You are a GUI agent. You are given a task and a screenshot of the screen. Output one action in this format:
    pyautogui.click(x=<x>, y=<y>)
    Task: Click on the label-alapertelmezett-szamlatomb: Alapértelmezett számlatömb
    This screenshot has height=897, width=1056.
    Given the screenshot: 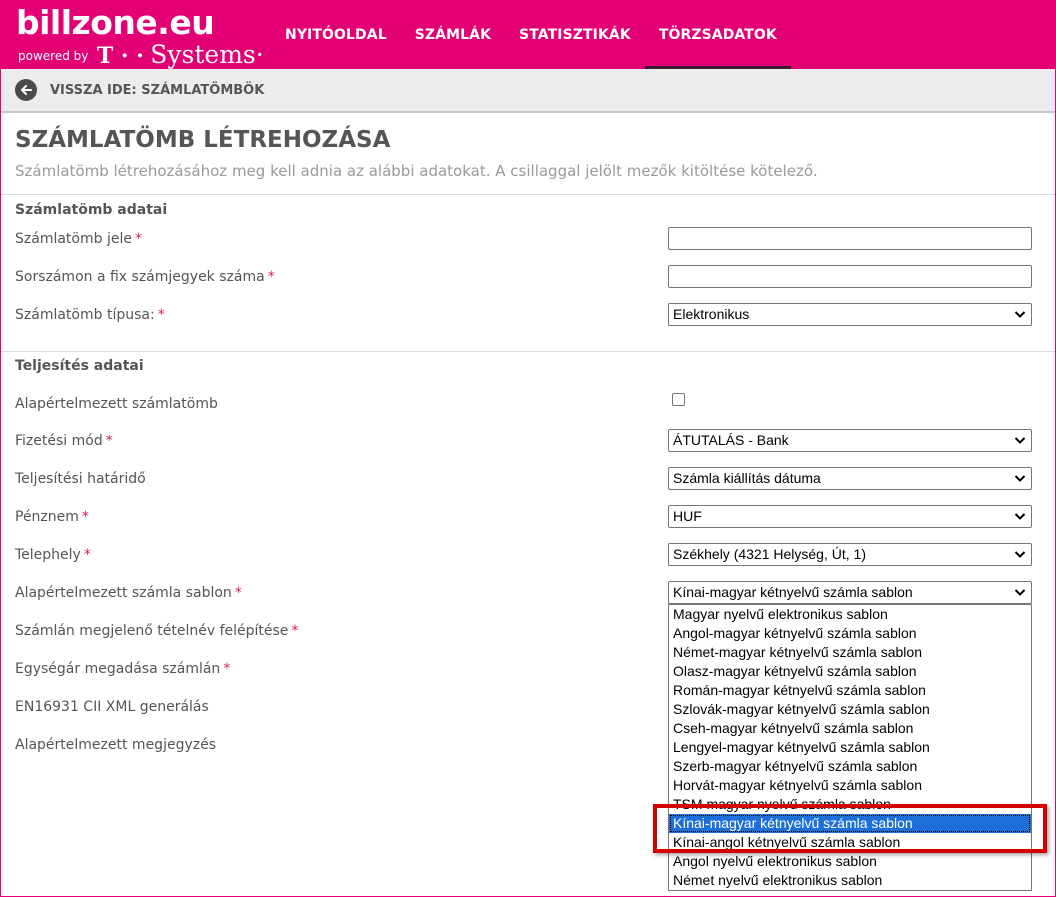 What is the action you would take?
    pyautogui.click(x=116, y=404)
    